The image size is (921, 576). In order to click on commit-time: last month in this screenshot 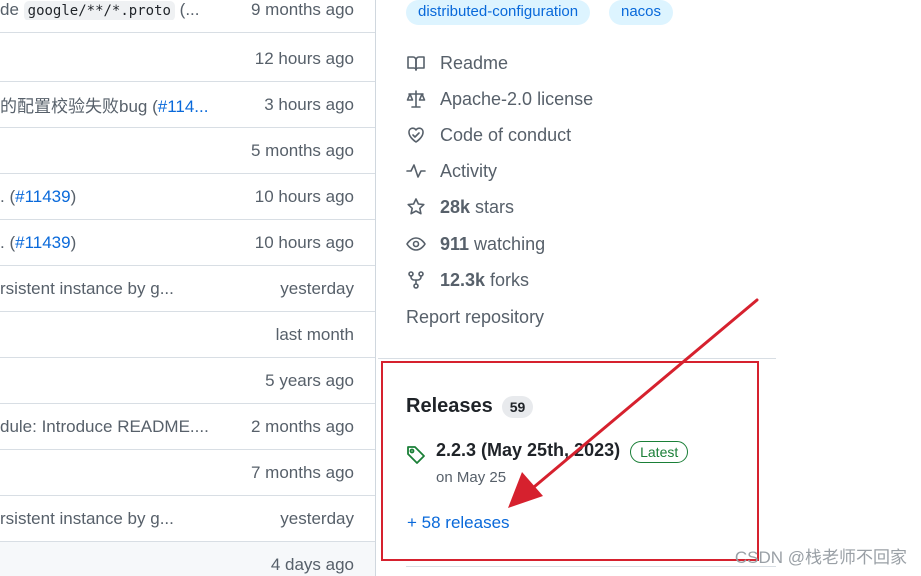, I will do `click(314, 334)`.